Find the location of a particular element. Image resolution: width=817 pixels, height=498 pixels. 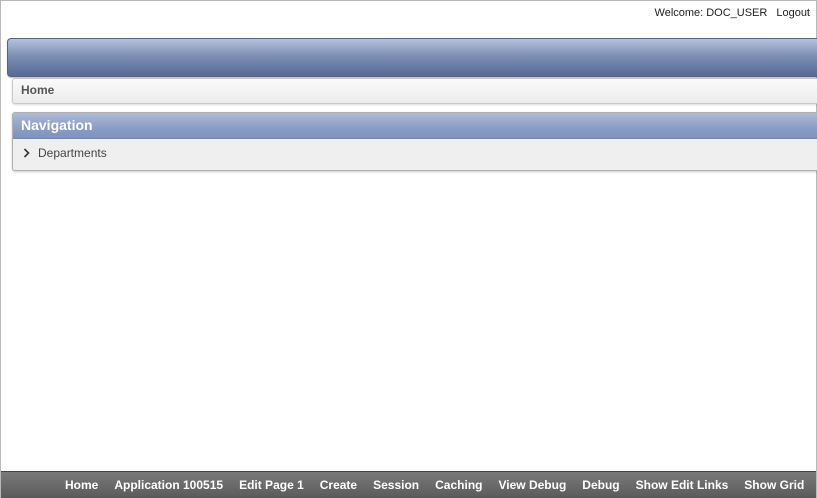

list-item-label: Departments is located at coordinates (72, 153).